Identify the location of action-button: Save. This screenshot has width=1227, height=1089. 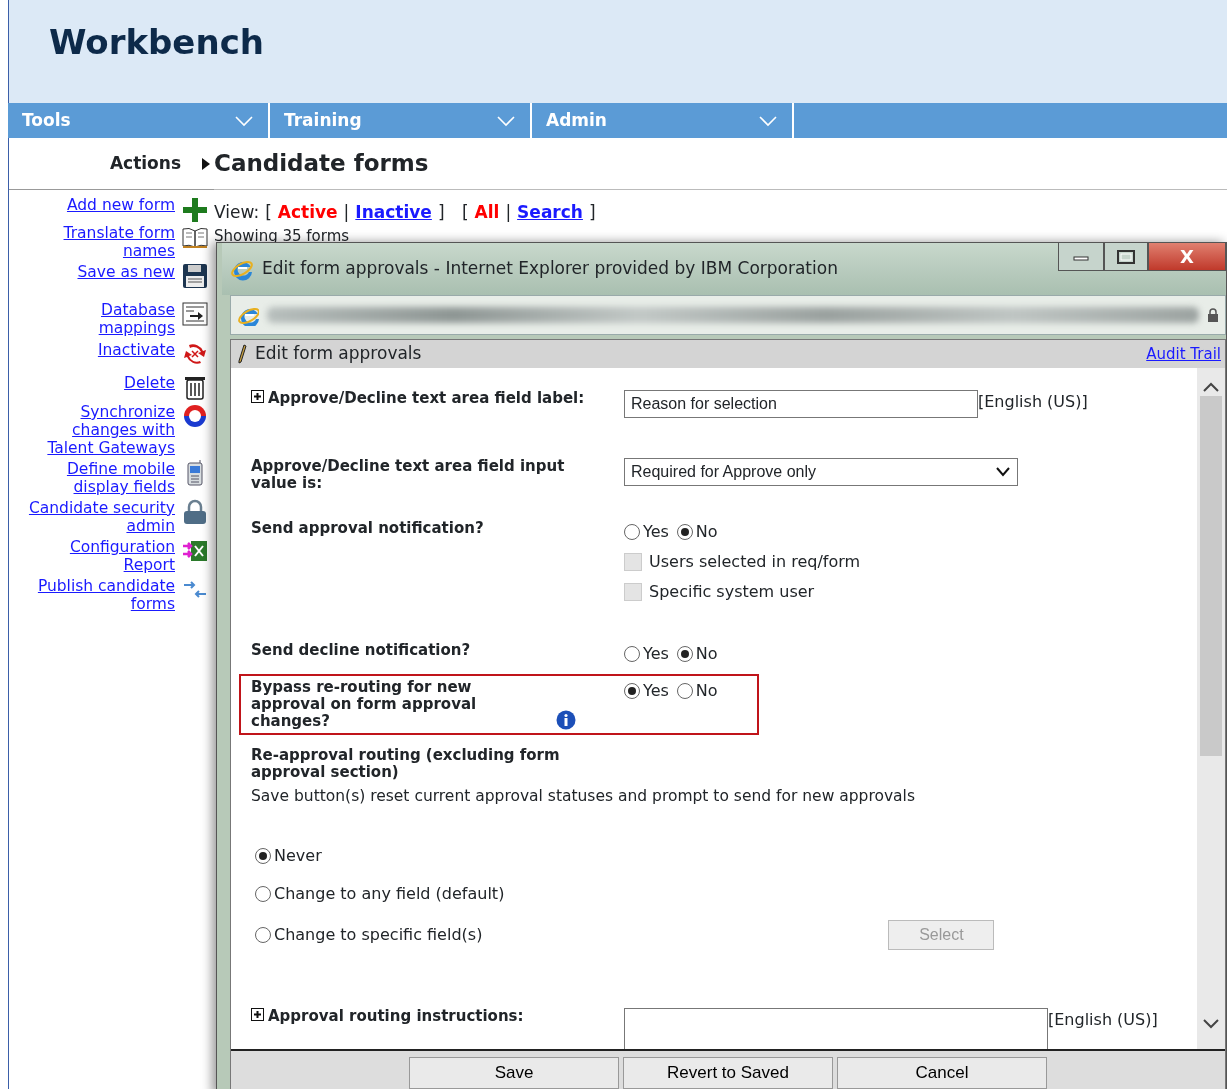
(514, 1073).